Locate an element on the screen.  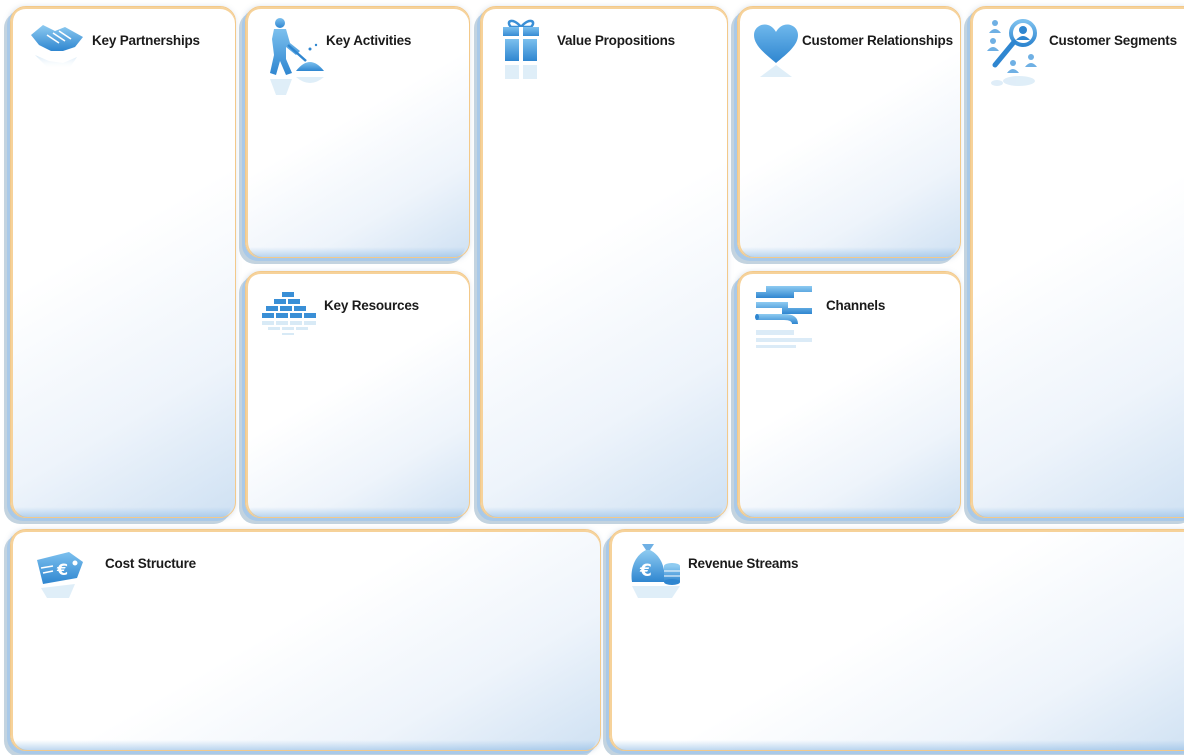
pipes-icon is located at coordinates (784, 319).